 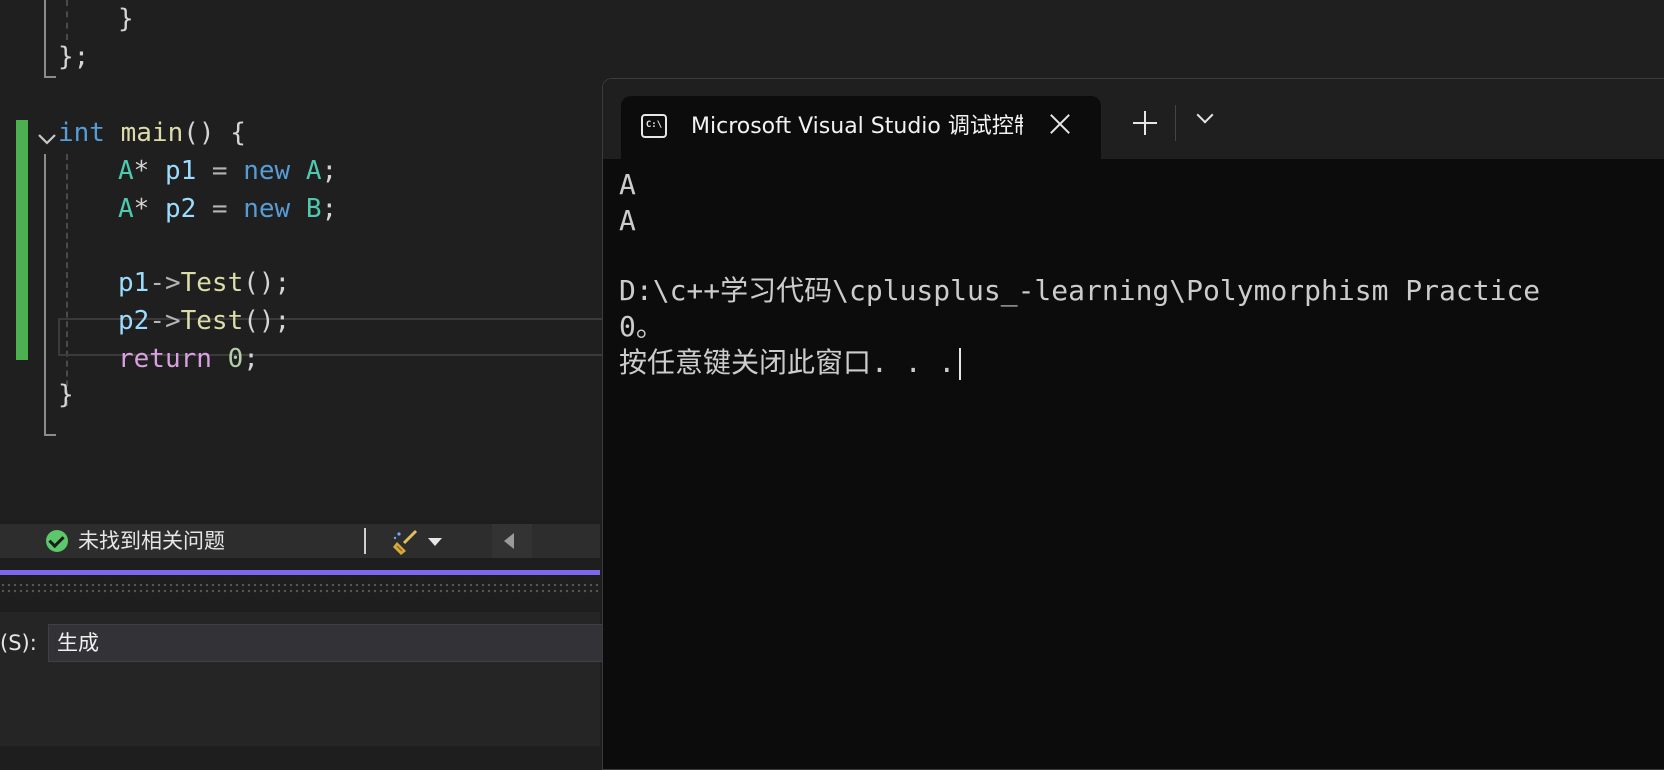 I want to click on terminal-tab: C:\ Microsoft Visual Studio 调试控制台, so click(x=861, y=127).